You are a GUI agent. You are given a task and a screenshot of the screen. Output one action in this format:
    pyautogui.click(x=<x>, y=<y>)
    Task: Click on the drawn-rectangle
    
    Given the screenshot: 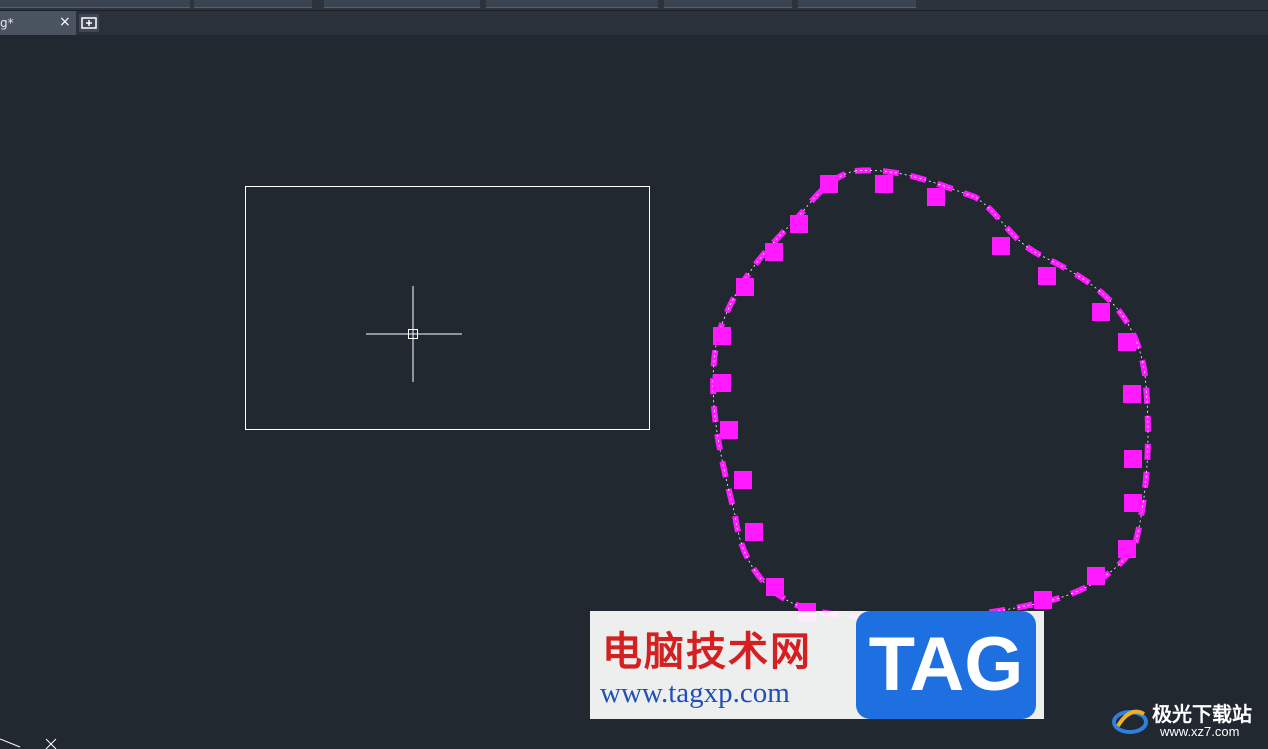 What is the action you would take?
    pyautogui.click(x=447, y=308)
    